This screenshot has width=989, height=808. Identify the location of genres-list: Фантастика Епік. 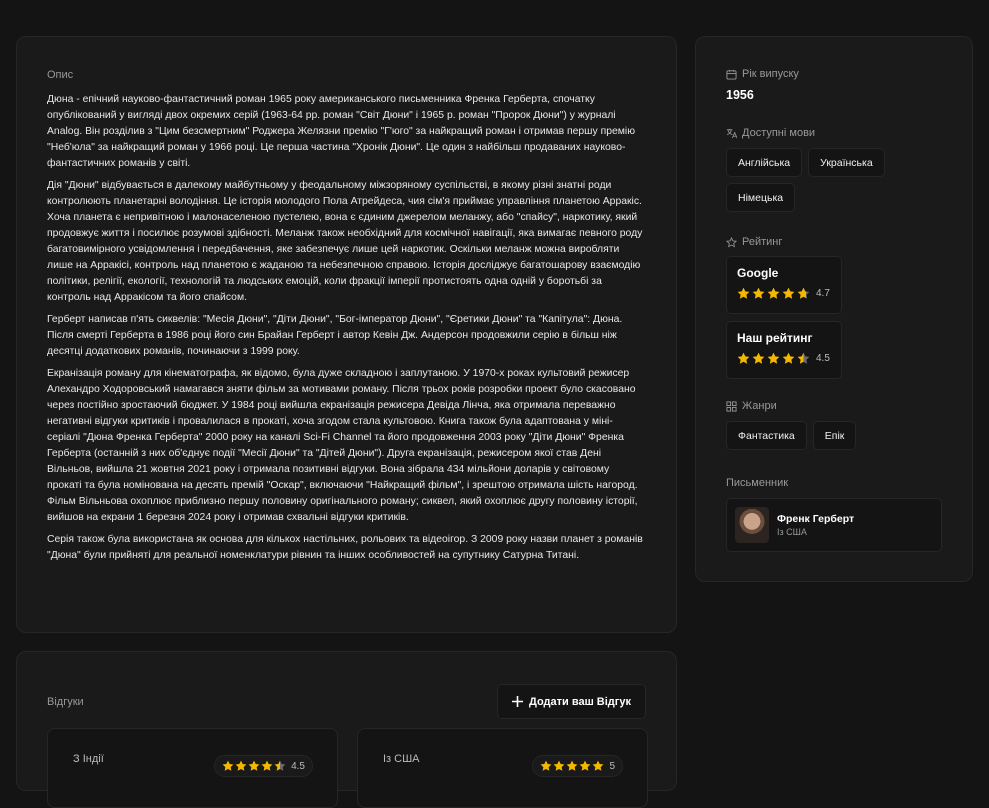
(834, 435).